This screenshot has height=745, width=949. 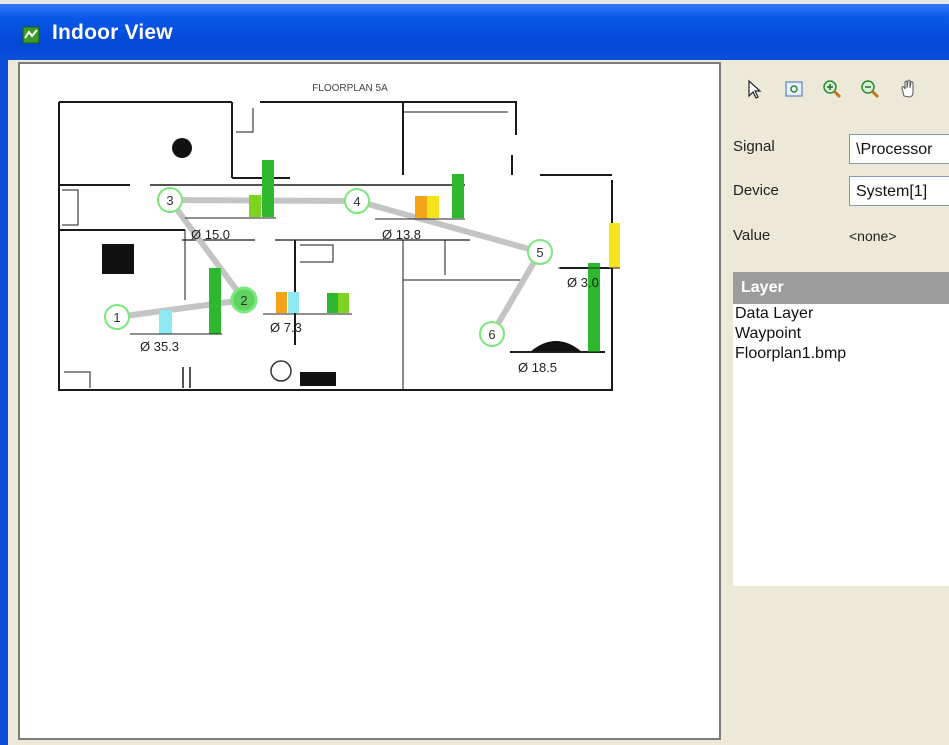 What do you see at coordinates (841, 288) in the screenshot?
I see `layer-column-header: Layer` at bounding box center [841, 288].